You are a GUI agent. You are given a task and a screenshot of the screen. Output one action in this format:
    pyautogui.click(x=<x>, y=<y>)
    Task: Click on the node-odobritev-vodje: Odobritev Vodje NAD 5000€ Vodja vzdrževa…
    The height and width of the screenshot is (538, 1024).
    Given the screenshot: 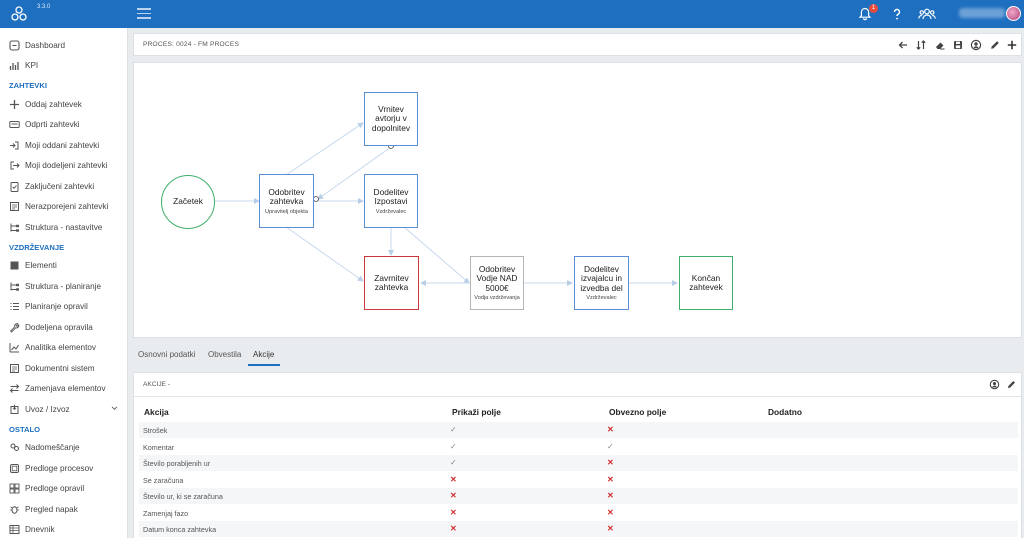 What is the action you would take?
    pyautogui.click(x=497, y=283)
    